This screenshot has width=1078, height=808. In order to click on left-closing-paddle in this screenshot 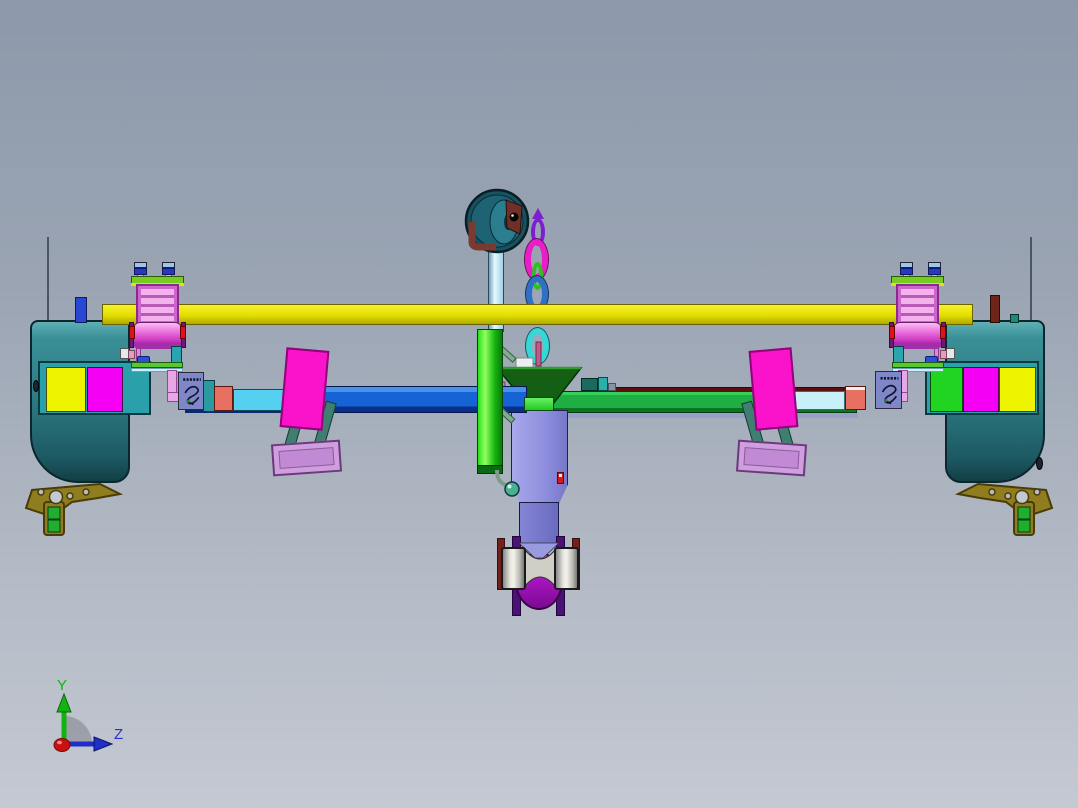, I will do `click(304, 389)`.